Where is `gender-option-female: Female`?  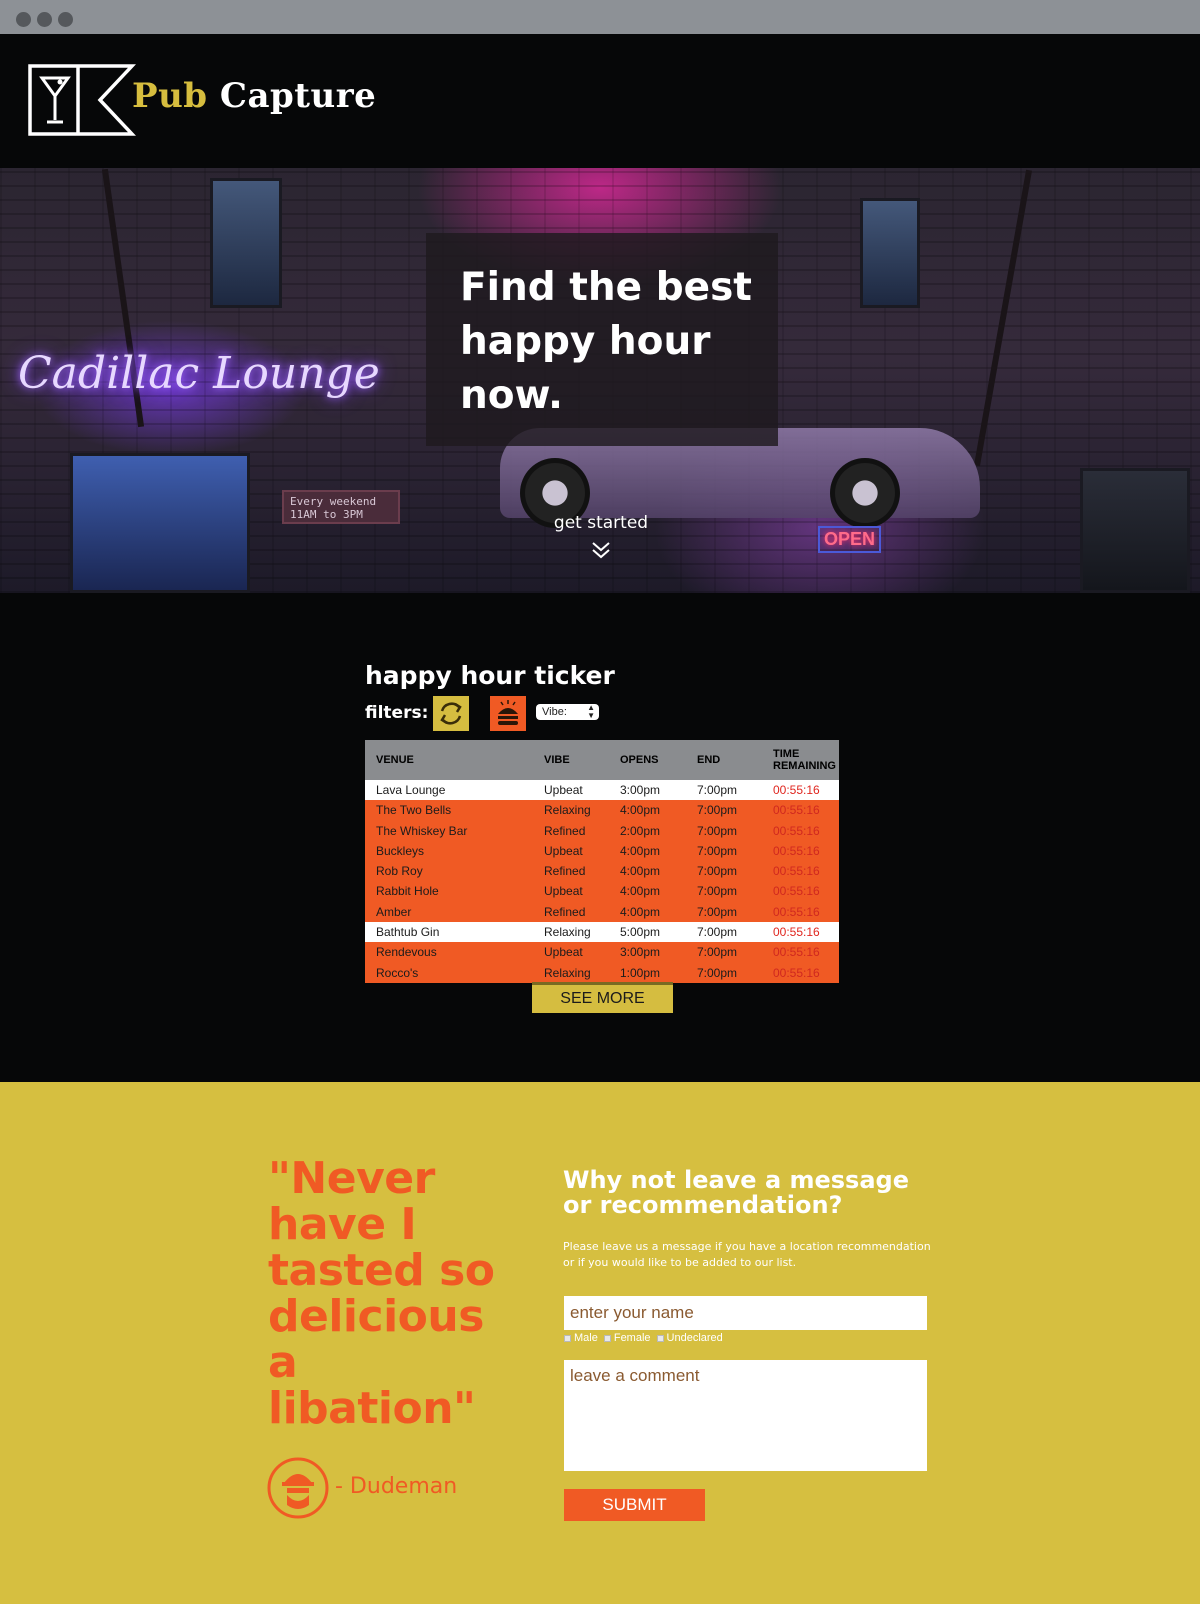
gender-option-female: Female is located at coordinates (627, 1338).